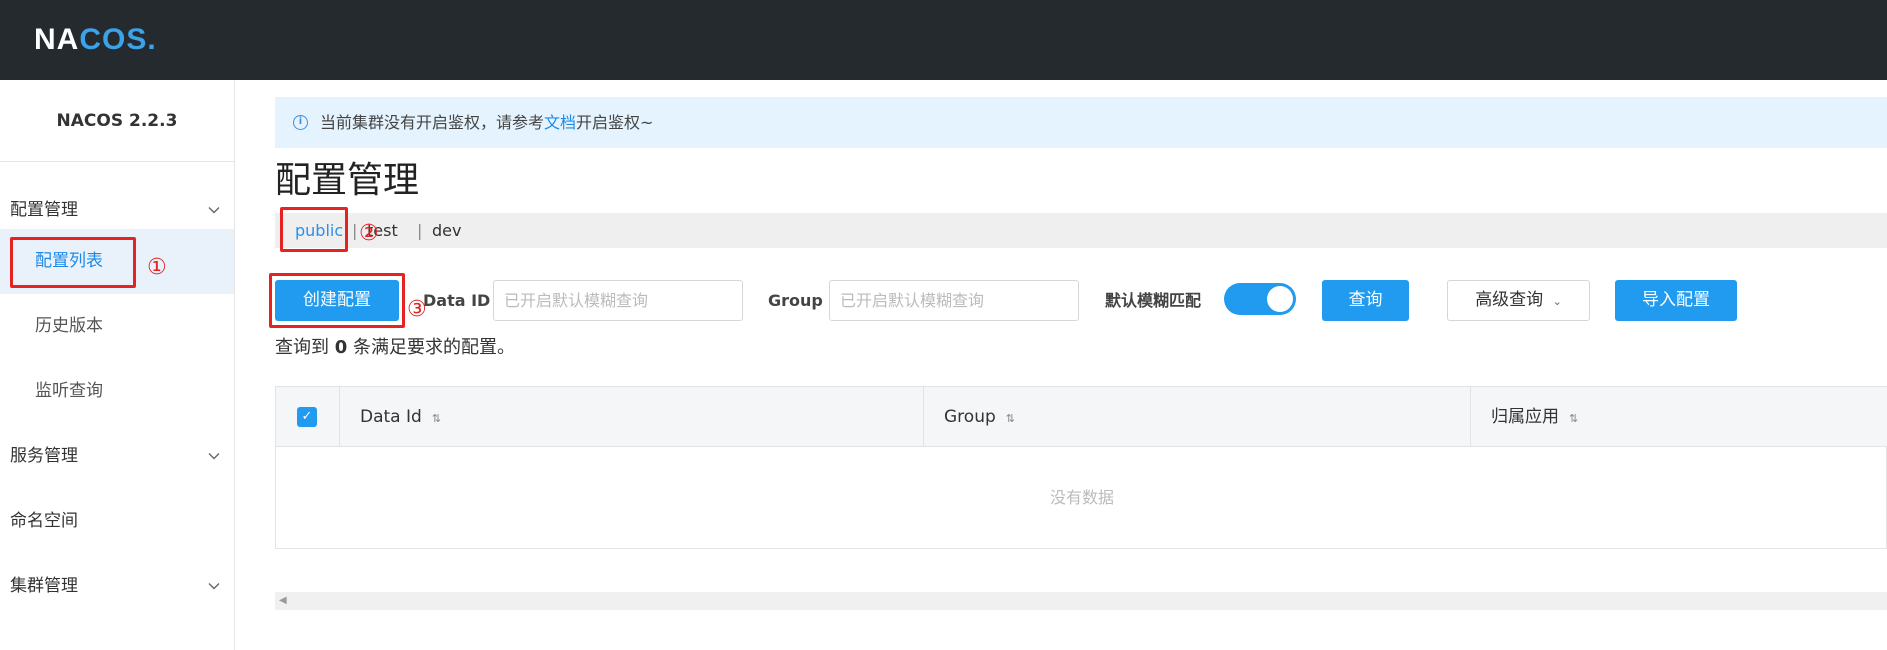 Image resolution: width=1887 pixels, height=650 pixels. What do you see at coordinates (432, 122) in the screenshot?
I see `notice-text: 当前集群没有开启鉴权，请参考` at bounding box center [432, 122].